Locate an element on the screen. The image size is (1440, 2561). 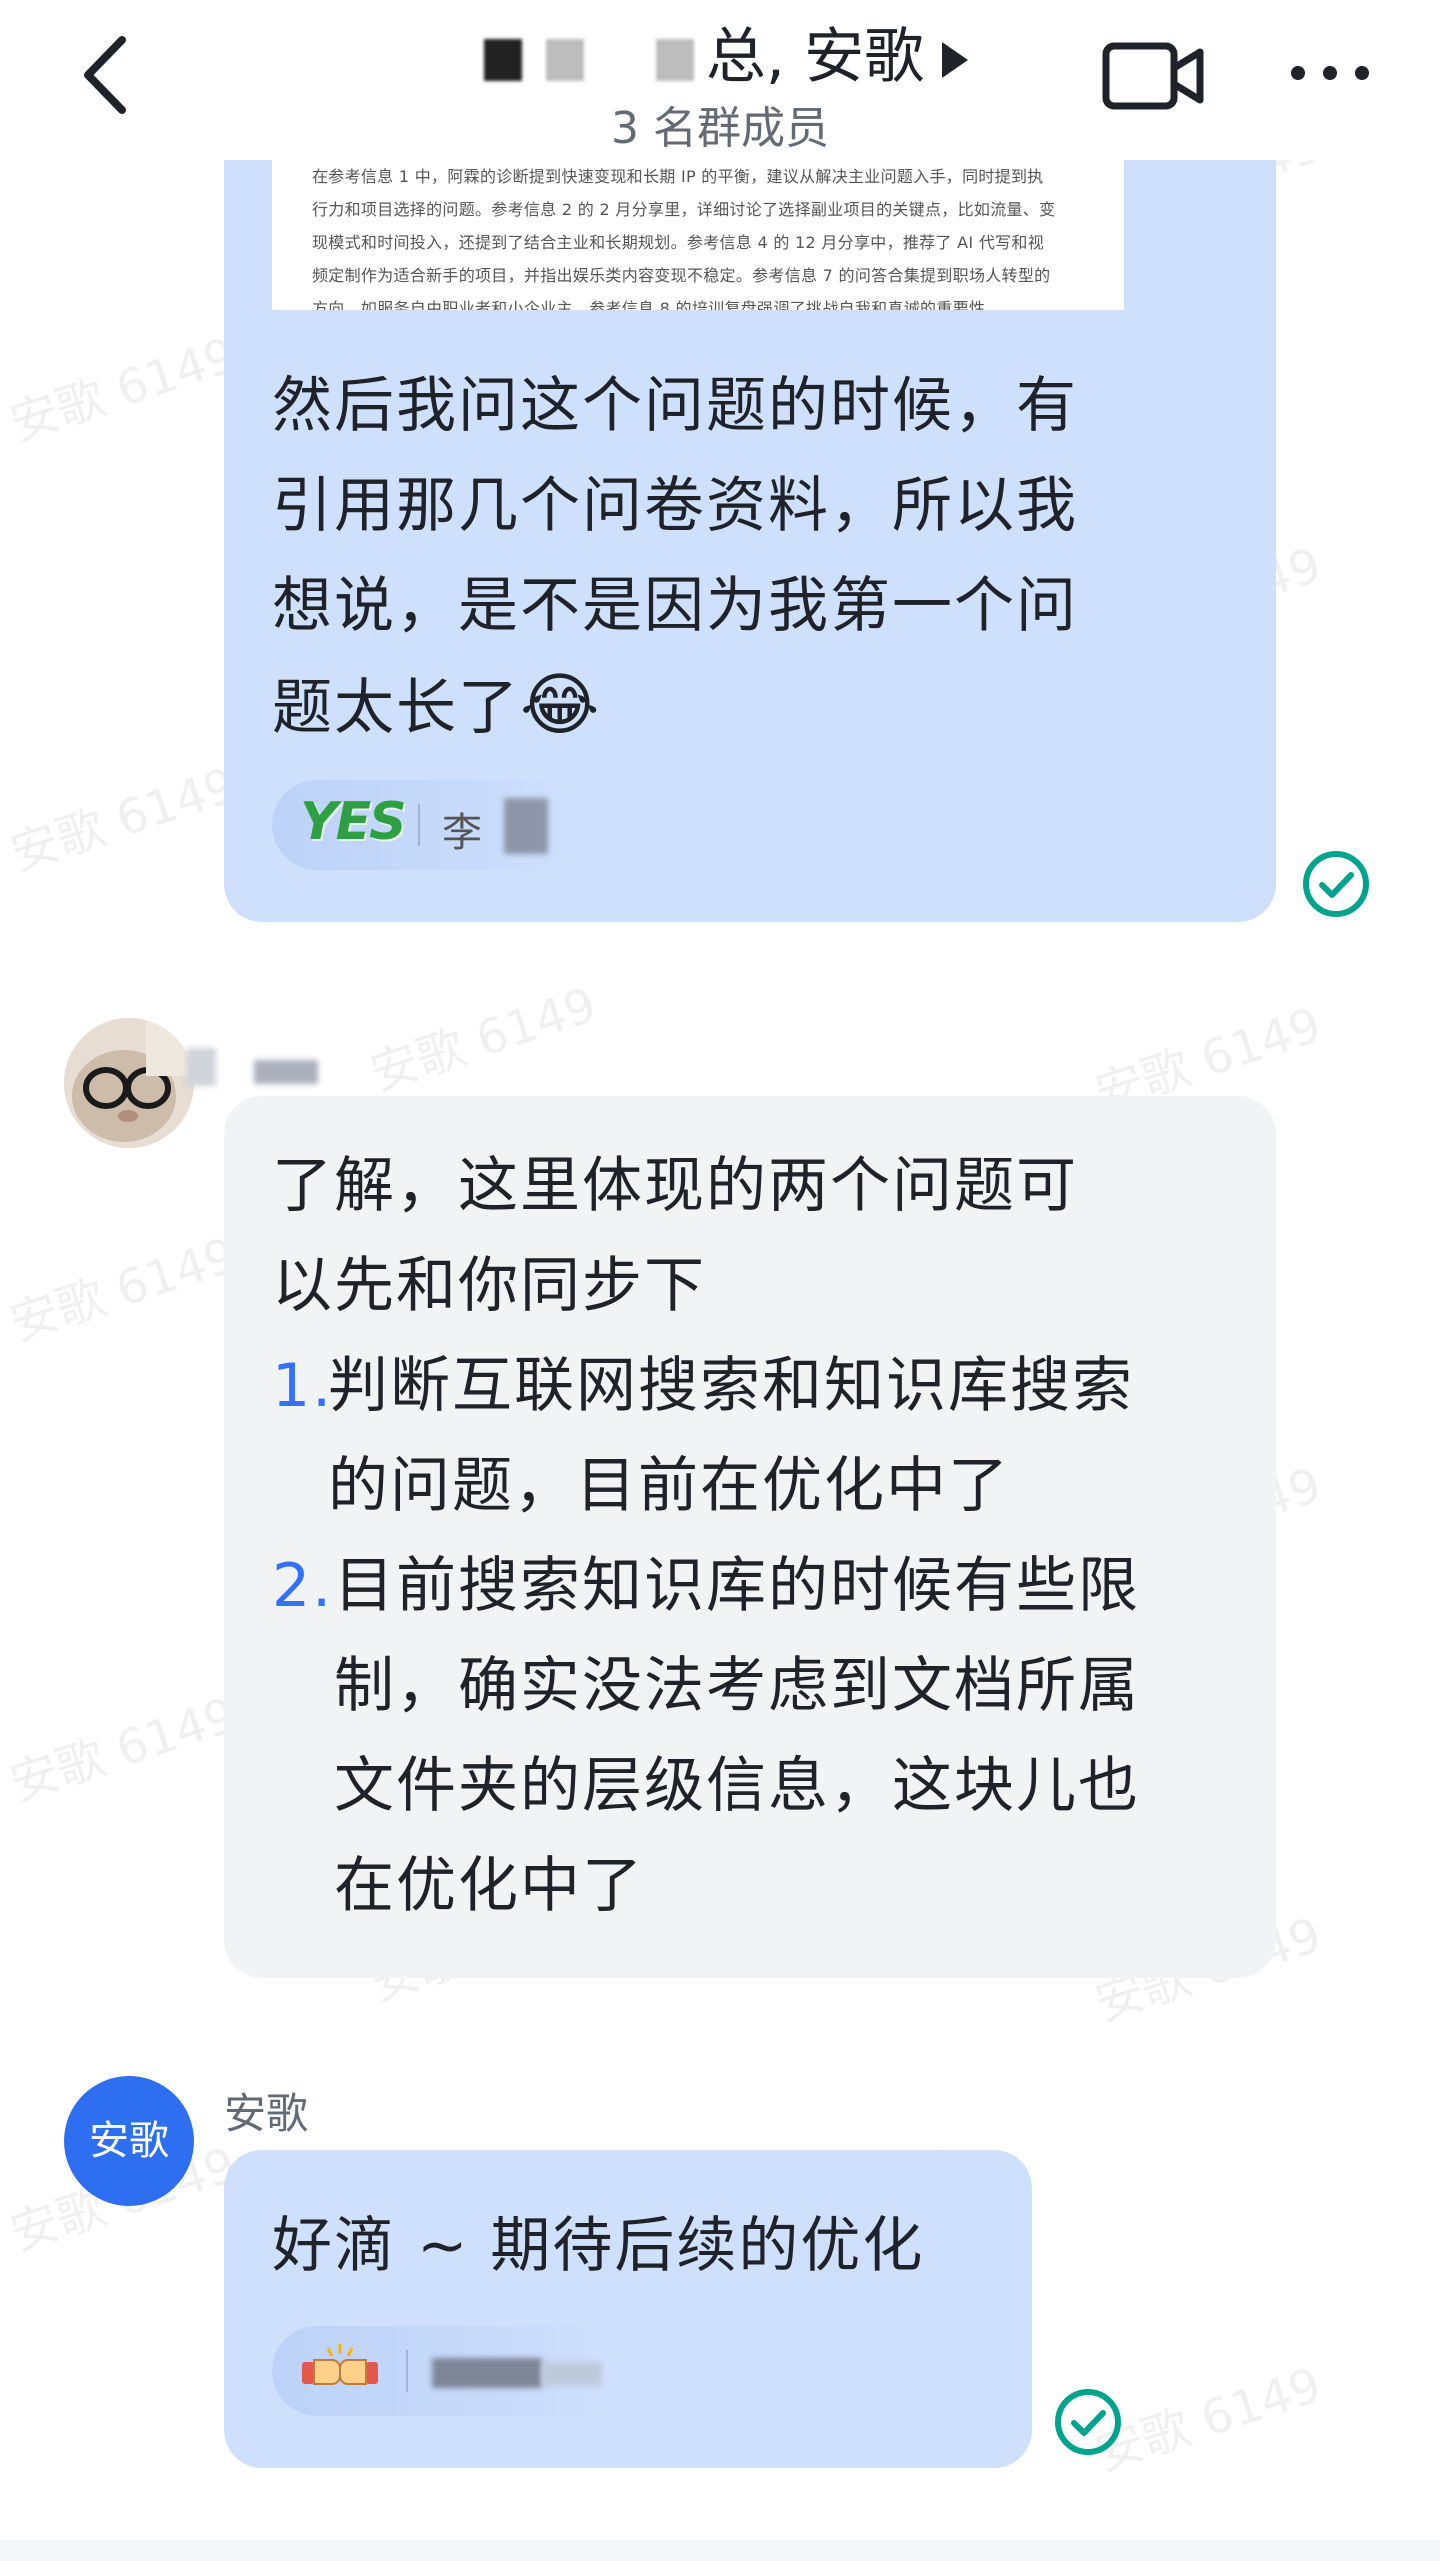
fist-bump-icon is located at coordinates (340, 2364).